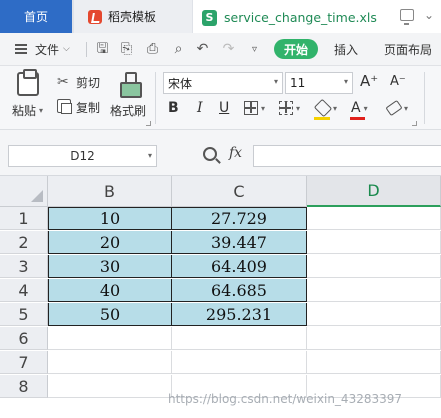 The height and width of the screenshot is (418, 441). I want to click on cell-d2, so click(374, 242).